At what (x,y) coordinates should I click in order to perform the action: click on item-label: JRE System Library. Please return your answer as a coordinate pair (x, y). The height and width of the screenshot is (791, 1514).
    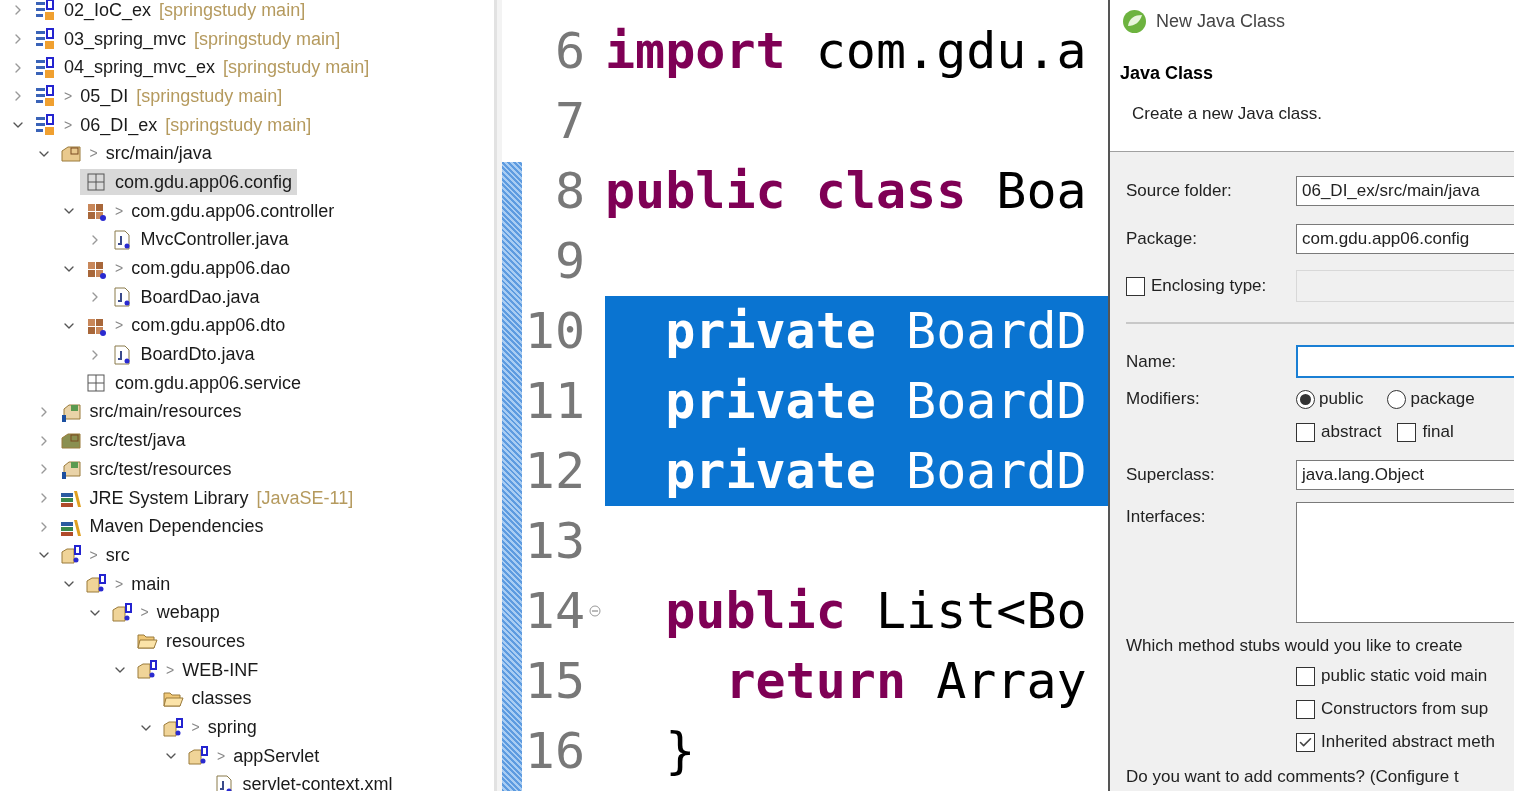
    Looking at the image, I should click on (169, 498).